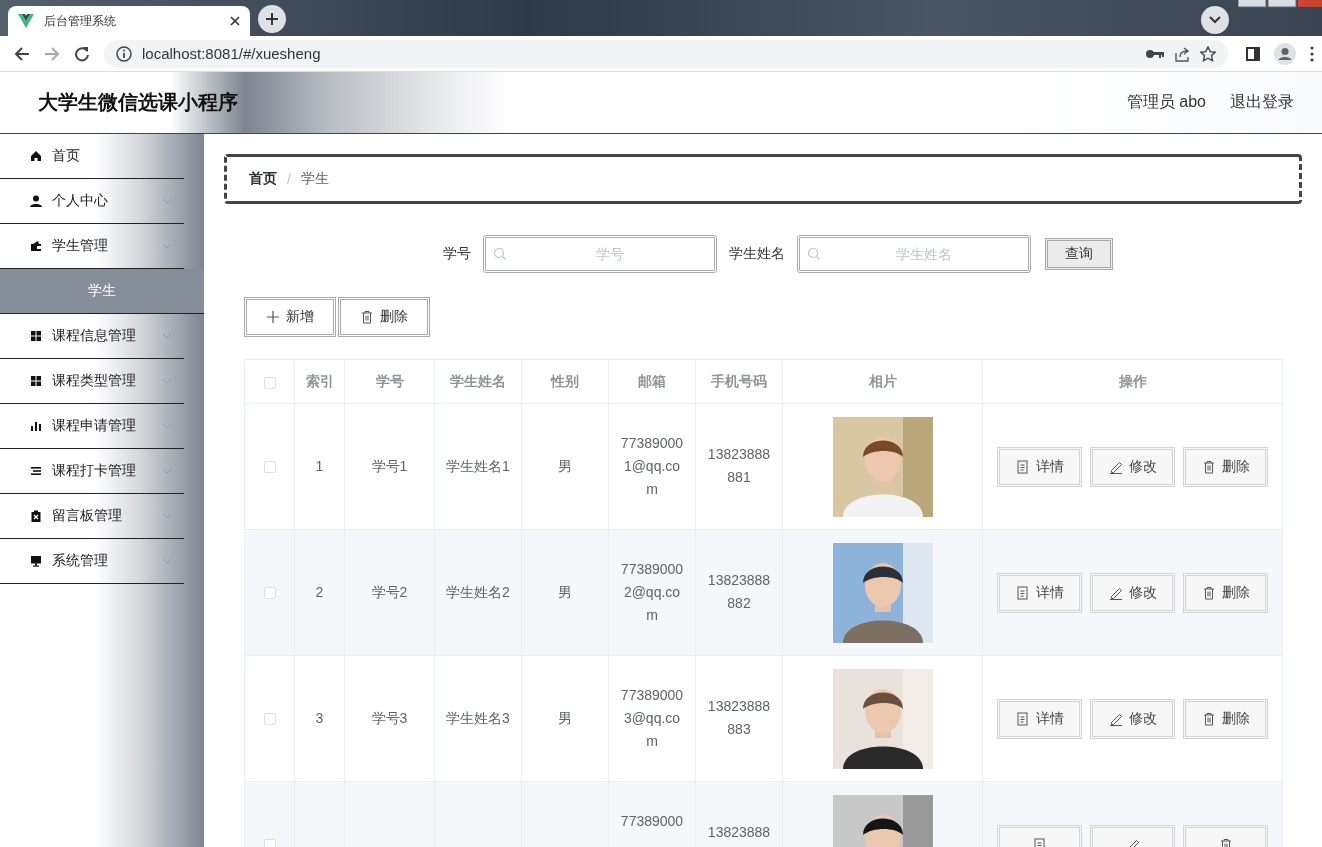 The image size is (1322, 847). Describe the element at coordinates (478, 466) in the screenshot. I see `table-cell: 学生姓名1` at that location.